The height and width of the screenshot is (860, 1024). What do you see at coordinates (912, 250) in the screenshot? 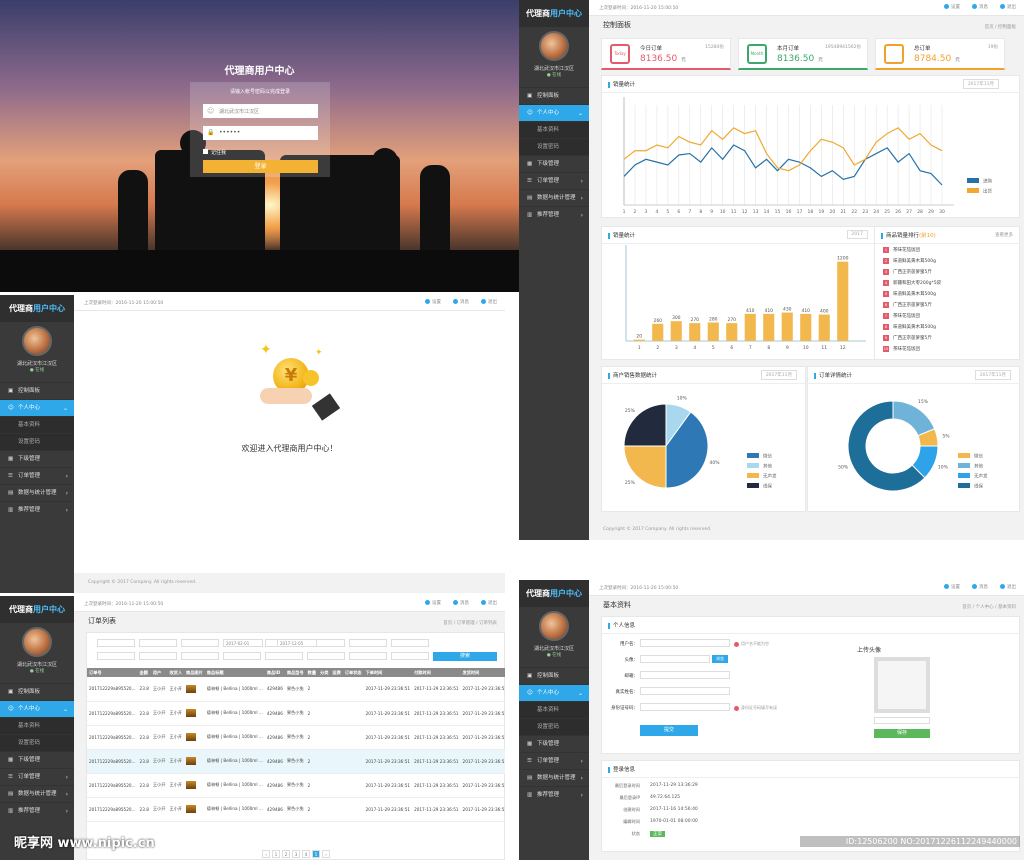
I see `ranking-item: 1 茶味花茄饭团` at bounding box center [912, 250].